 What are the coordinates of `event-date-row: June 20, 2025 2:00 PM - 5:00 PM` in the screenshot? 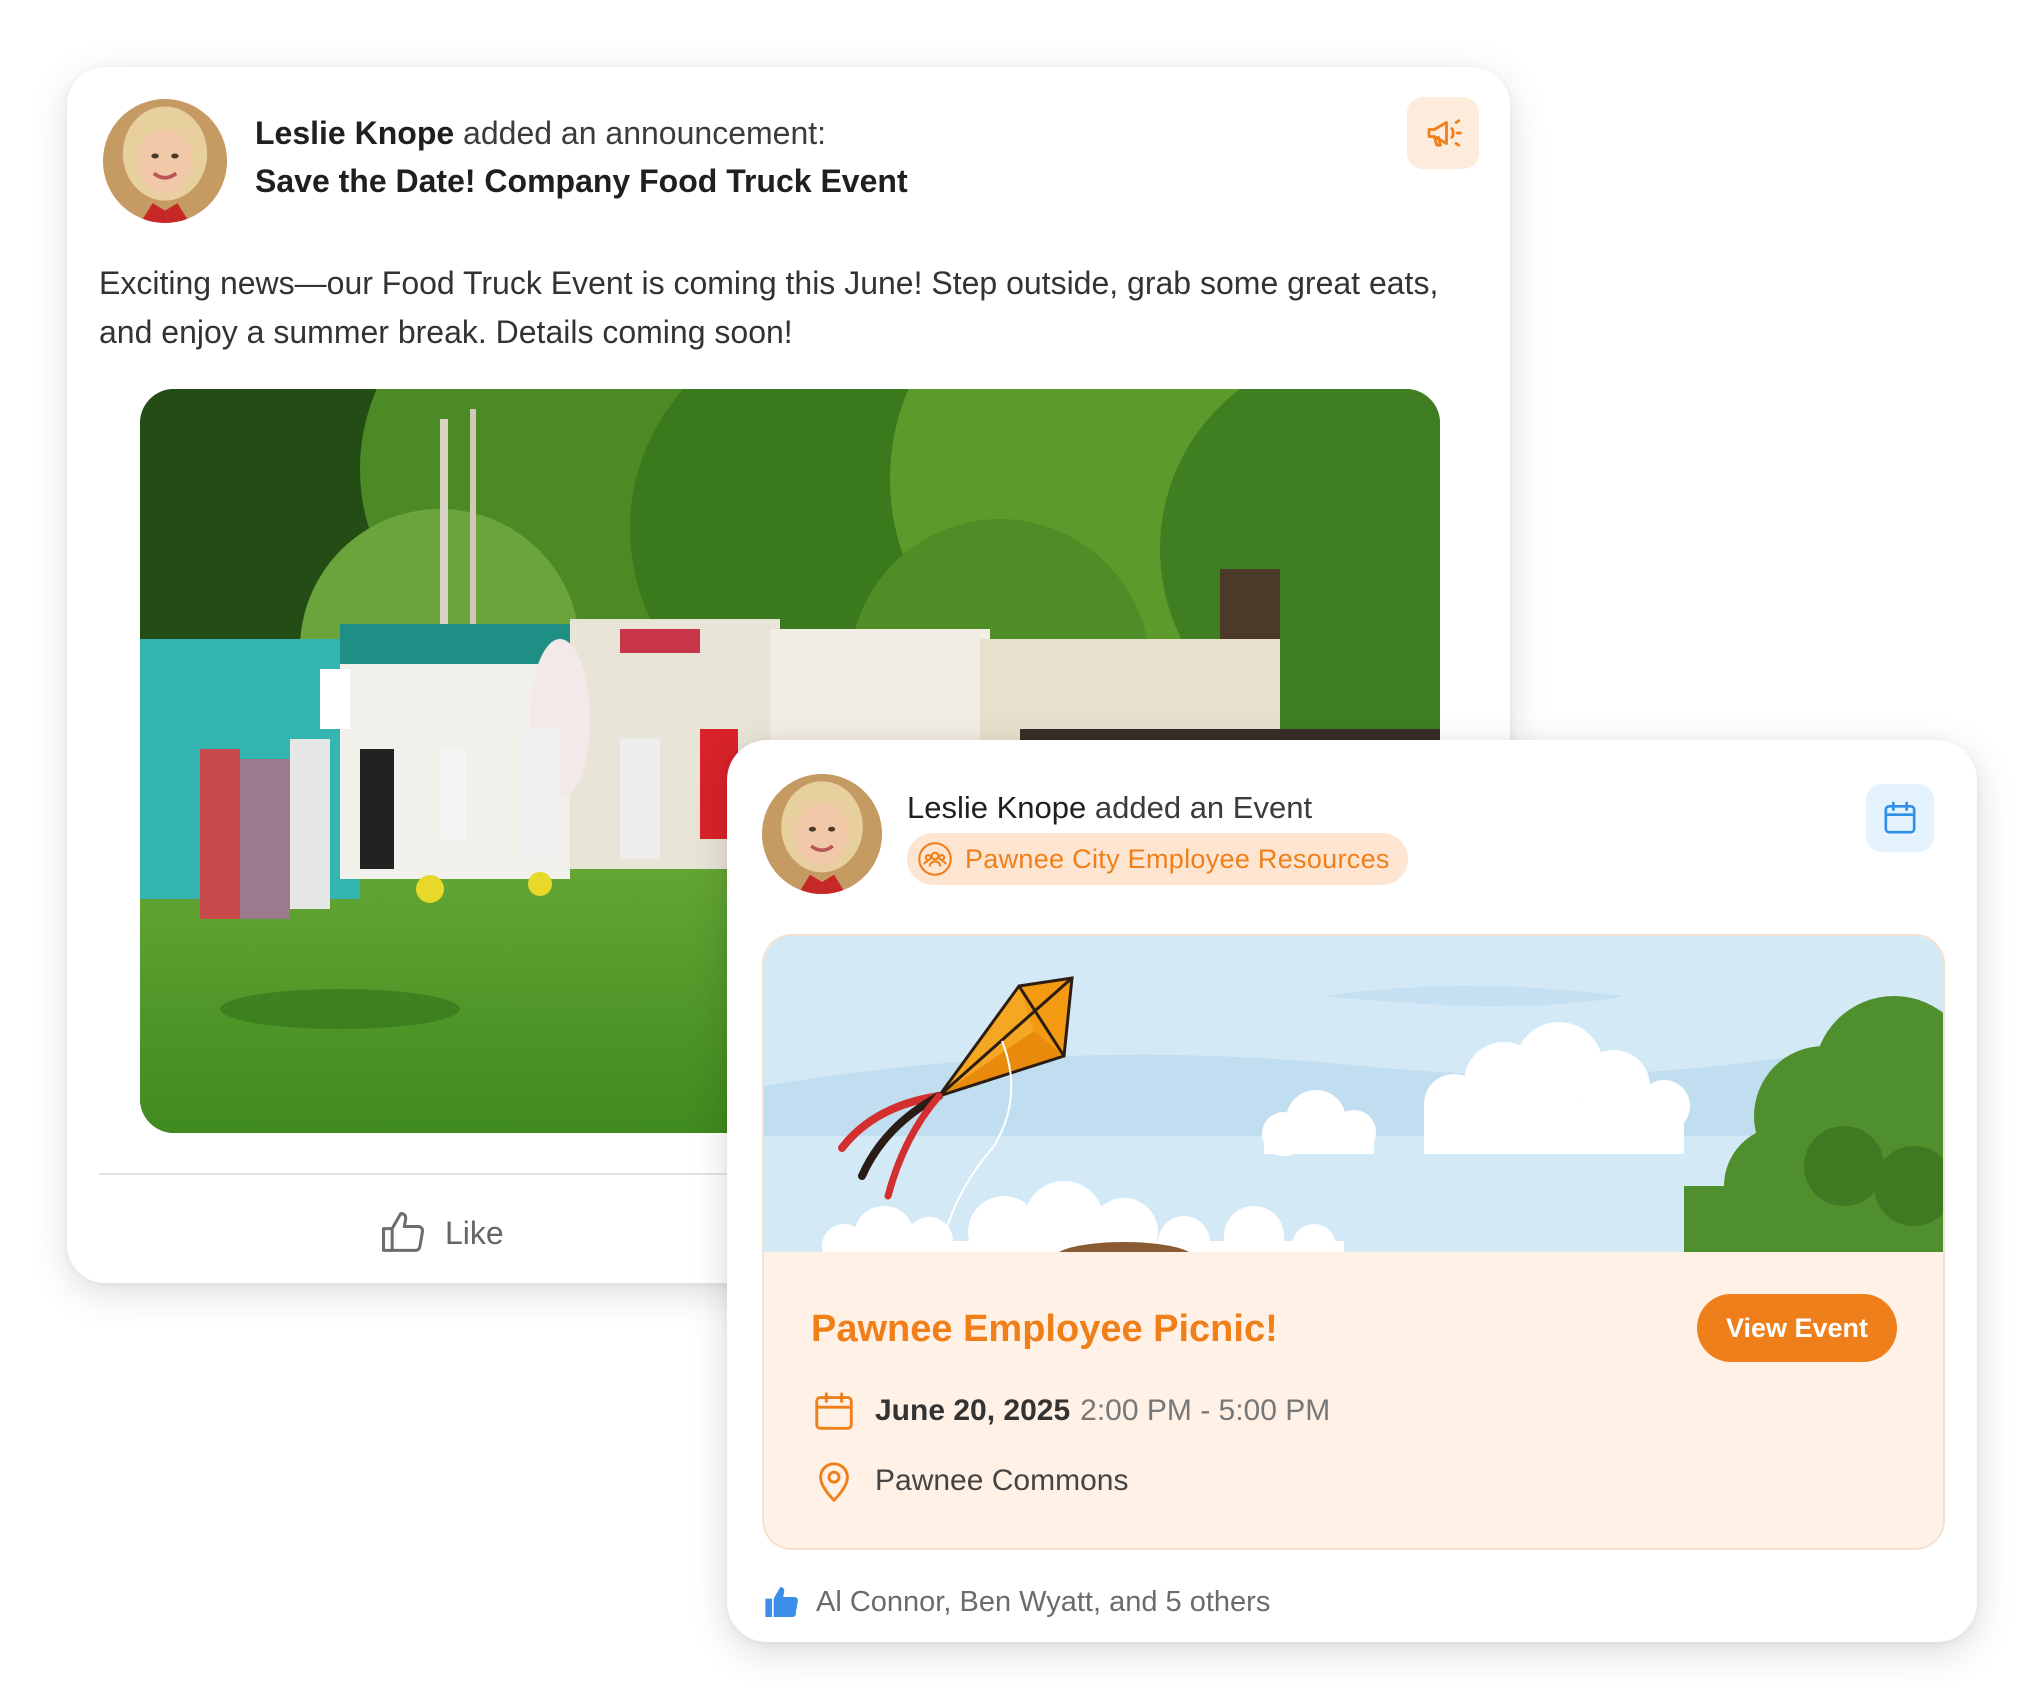 It's located at (1070, 1411).